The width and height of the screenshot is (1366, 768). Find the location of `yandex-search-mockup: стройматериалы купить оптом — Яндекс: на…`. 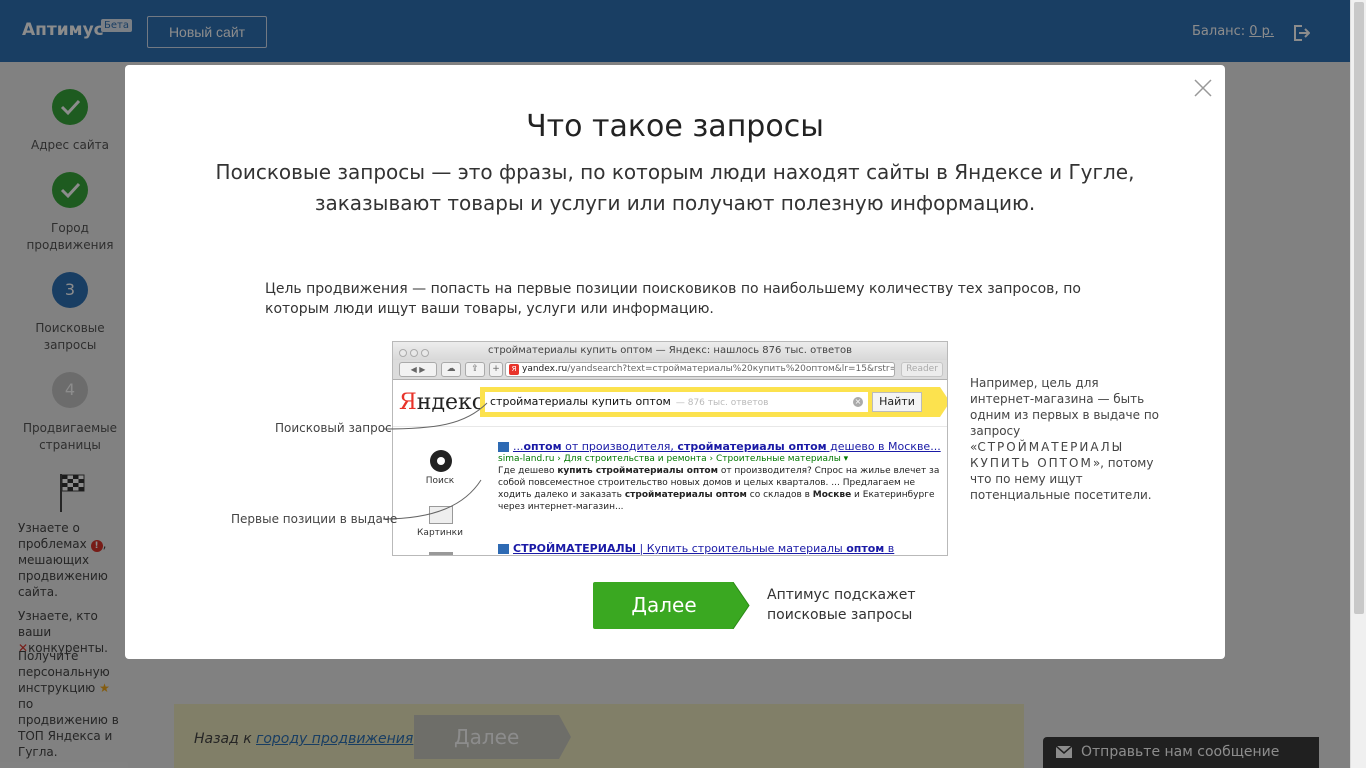

yandex-search-mockup: стройматериалы купить оптом — Яндекс: на… is located at coordinates (670, 448).